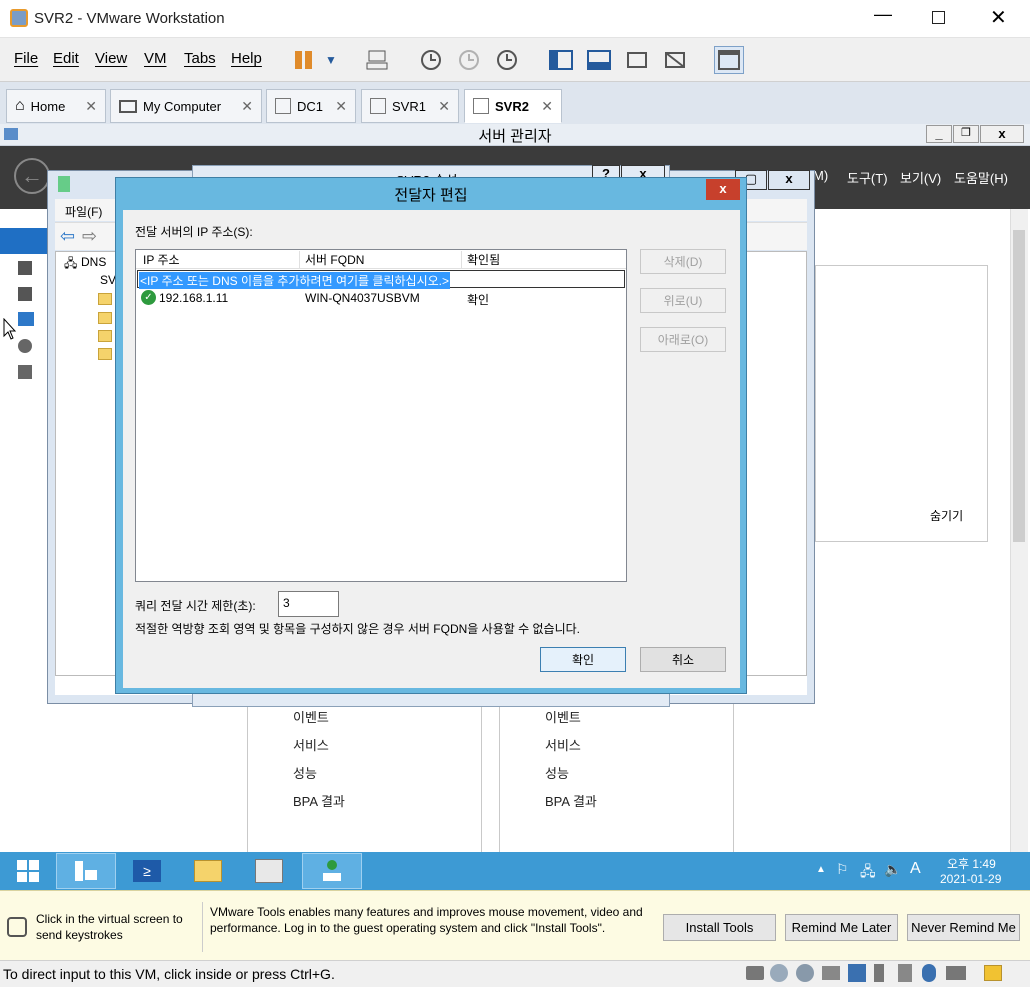 The height and width of the screenshot is (987, 1030). What do you see at coordinates (311, 106) in the screenshot?
I see `tab-dc1: DC1 ✕` at bounding box center [311, 106].